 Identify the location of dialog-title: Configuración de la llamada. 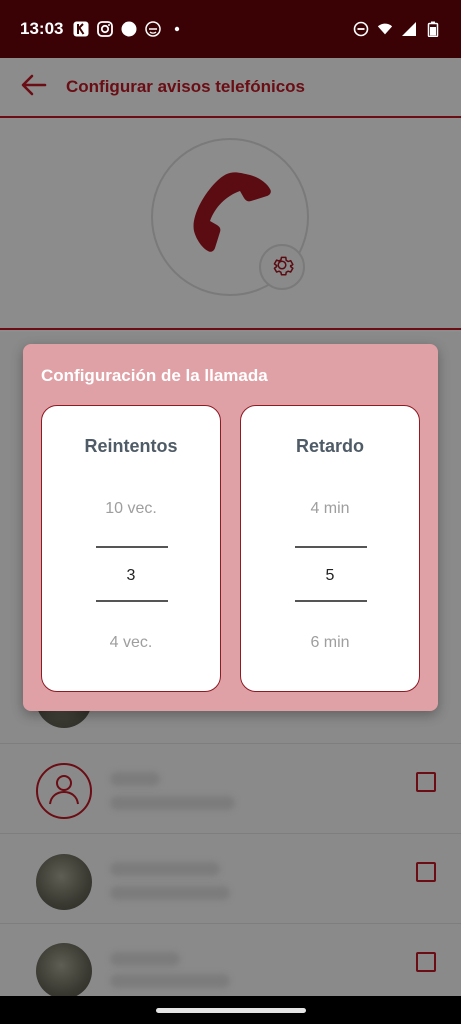
(154, 375).